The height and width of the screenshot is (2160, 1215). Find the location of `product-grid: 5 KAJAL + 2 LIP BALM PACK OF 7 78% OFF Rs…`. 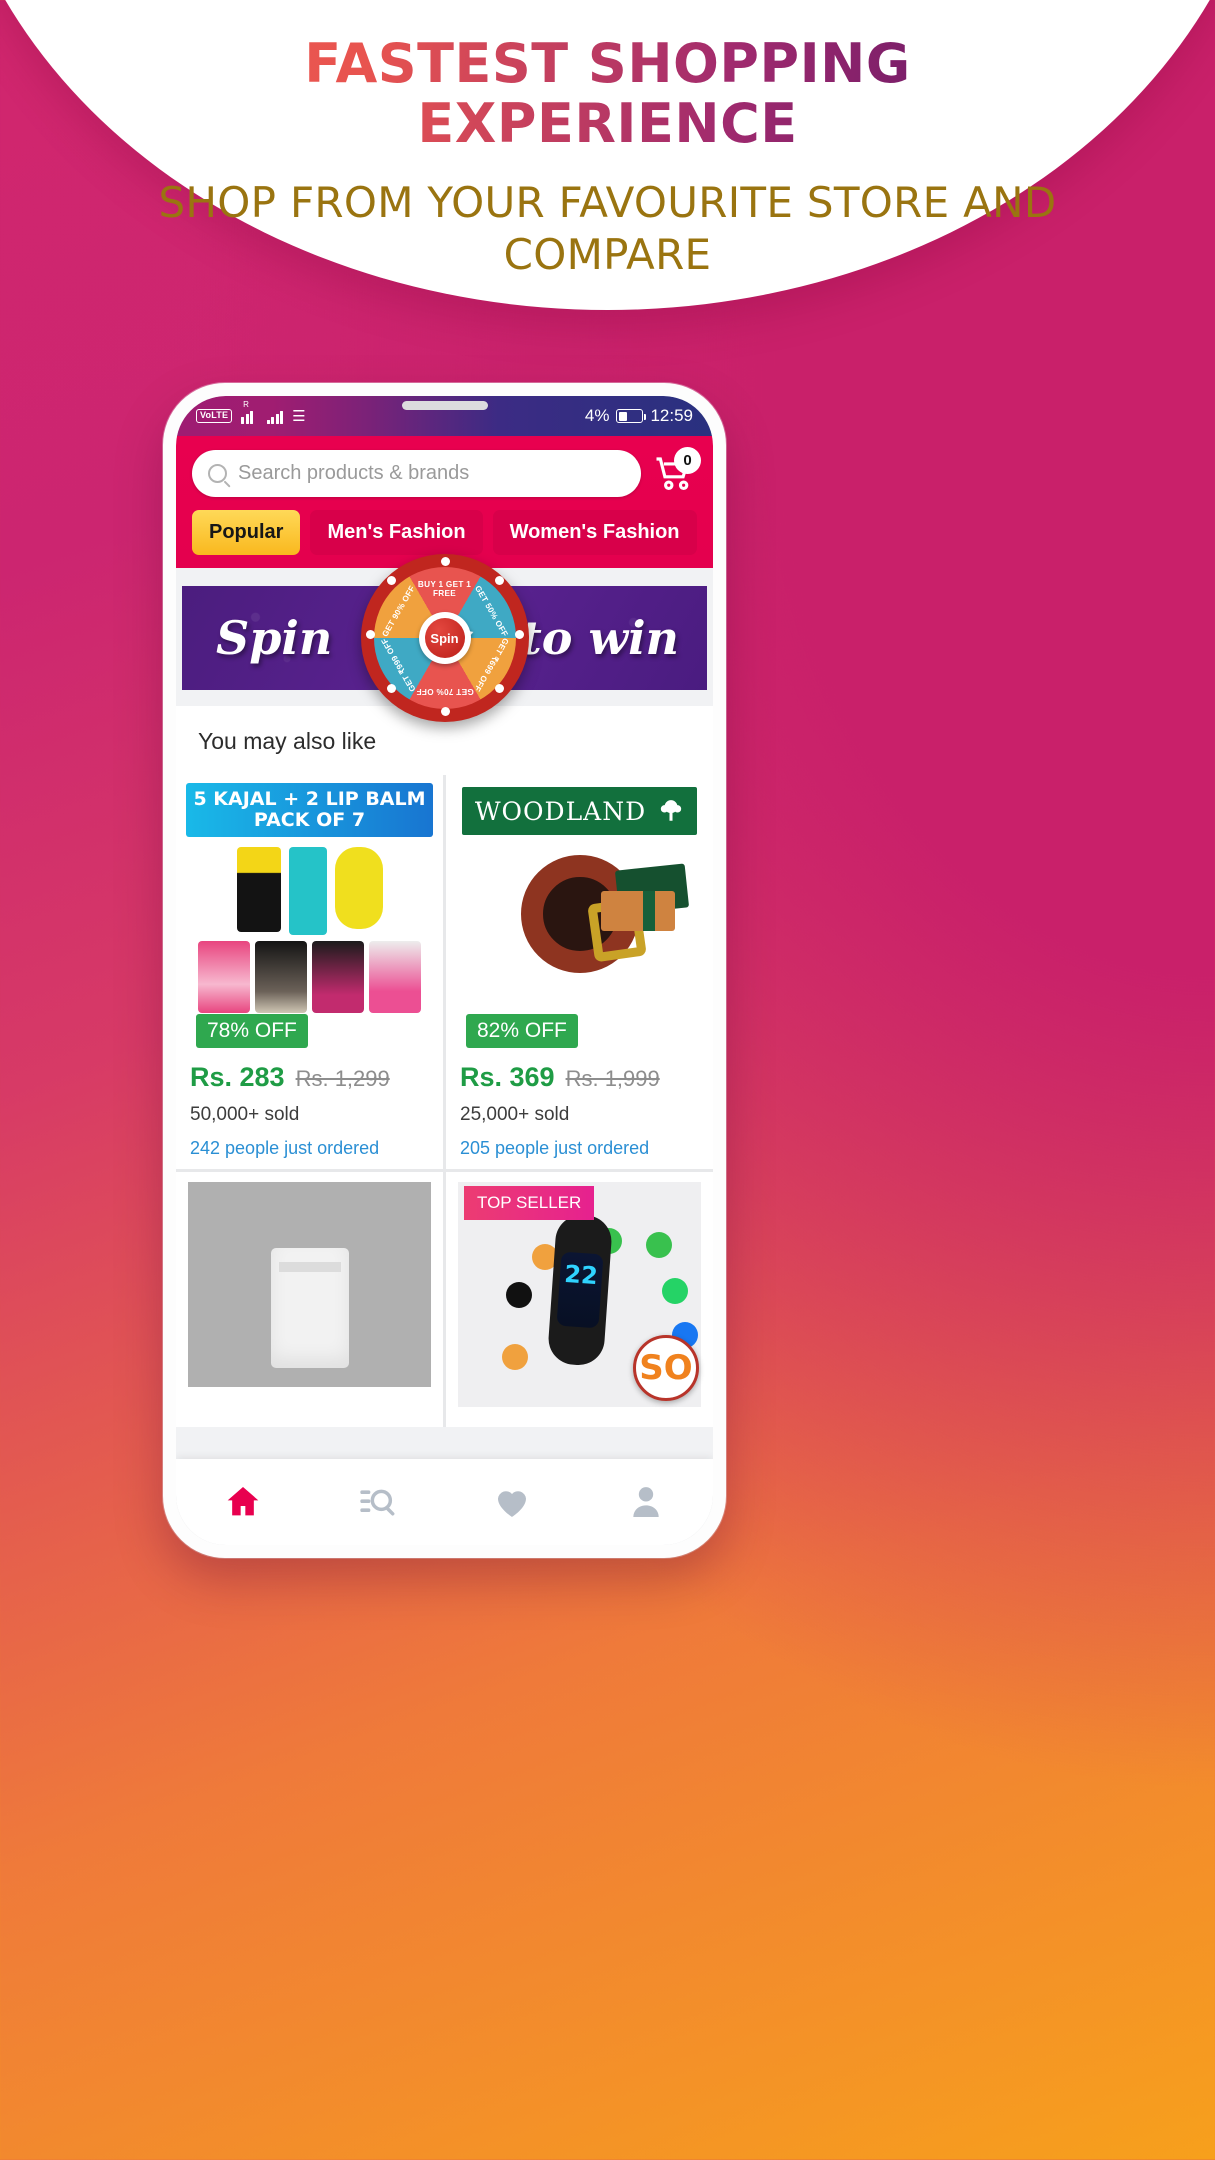

product-grid: 5 KAJAL + 2 LIP BALM PACK OF 7 78% OFF Rs… is located at coordinates (444, 1101).